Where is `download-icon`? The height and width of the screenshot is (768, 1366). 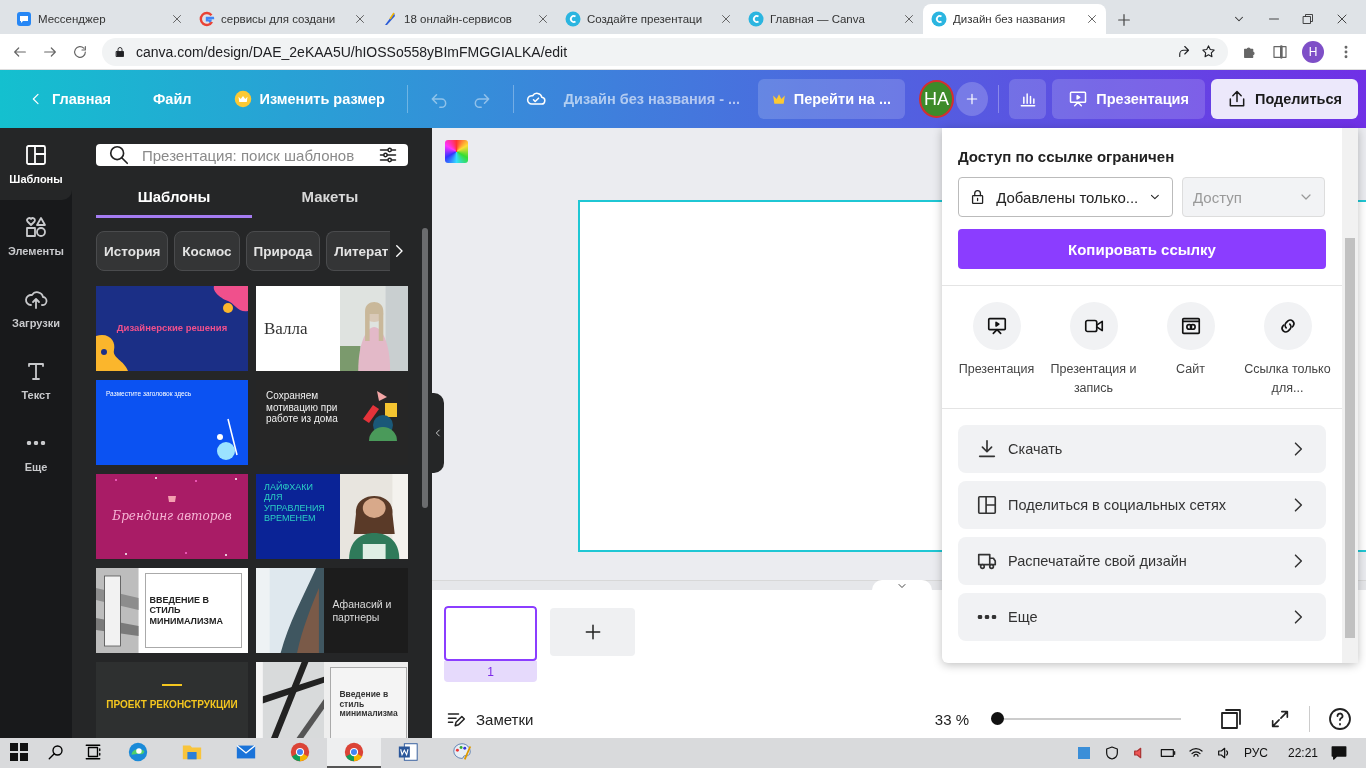 download-icon is located at coordinates (987, 448).